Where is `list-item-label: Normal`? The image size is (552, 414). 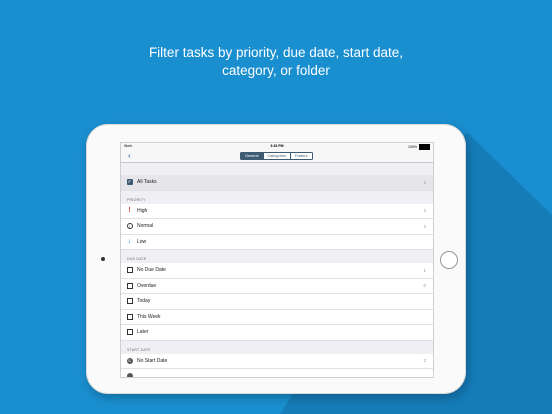
list-item-label: Normal is located at coordinates (145, 226).